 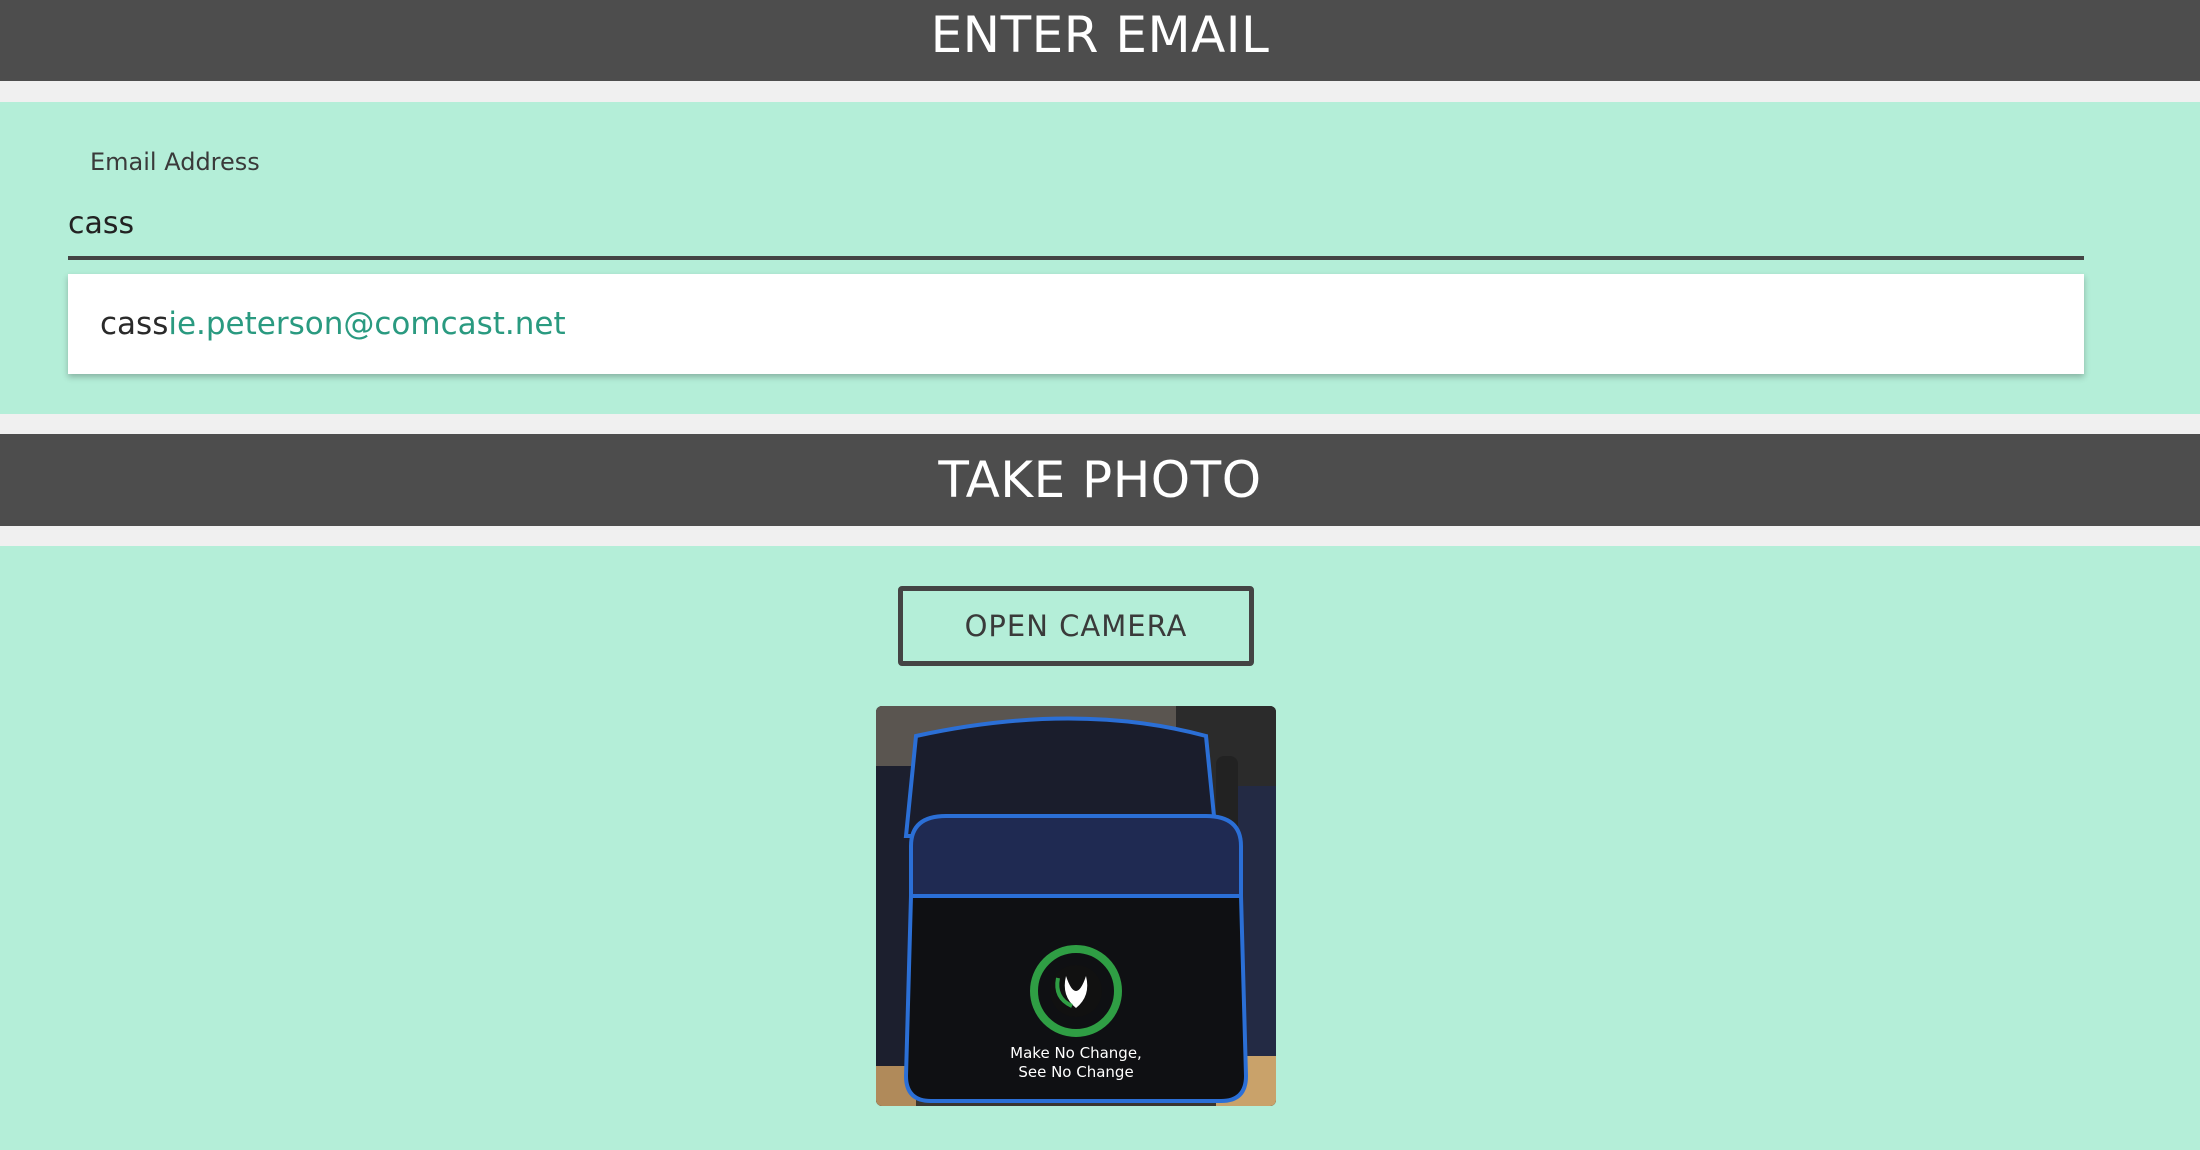 What do you see at coordinates (1100, 480) in the screenshot?
I see `take-photo-heading: TAKE PHOTO` at bounding box center [1100, 480].